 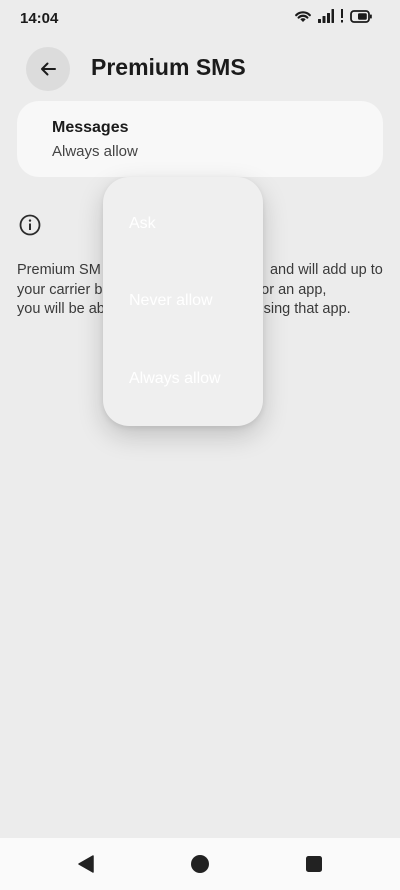 I want to click on nav-recents-button, so click(x=314, y=864).